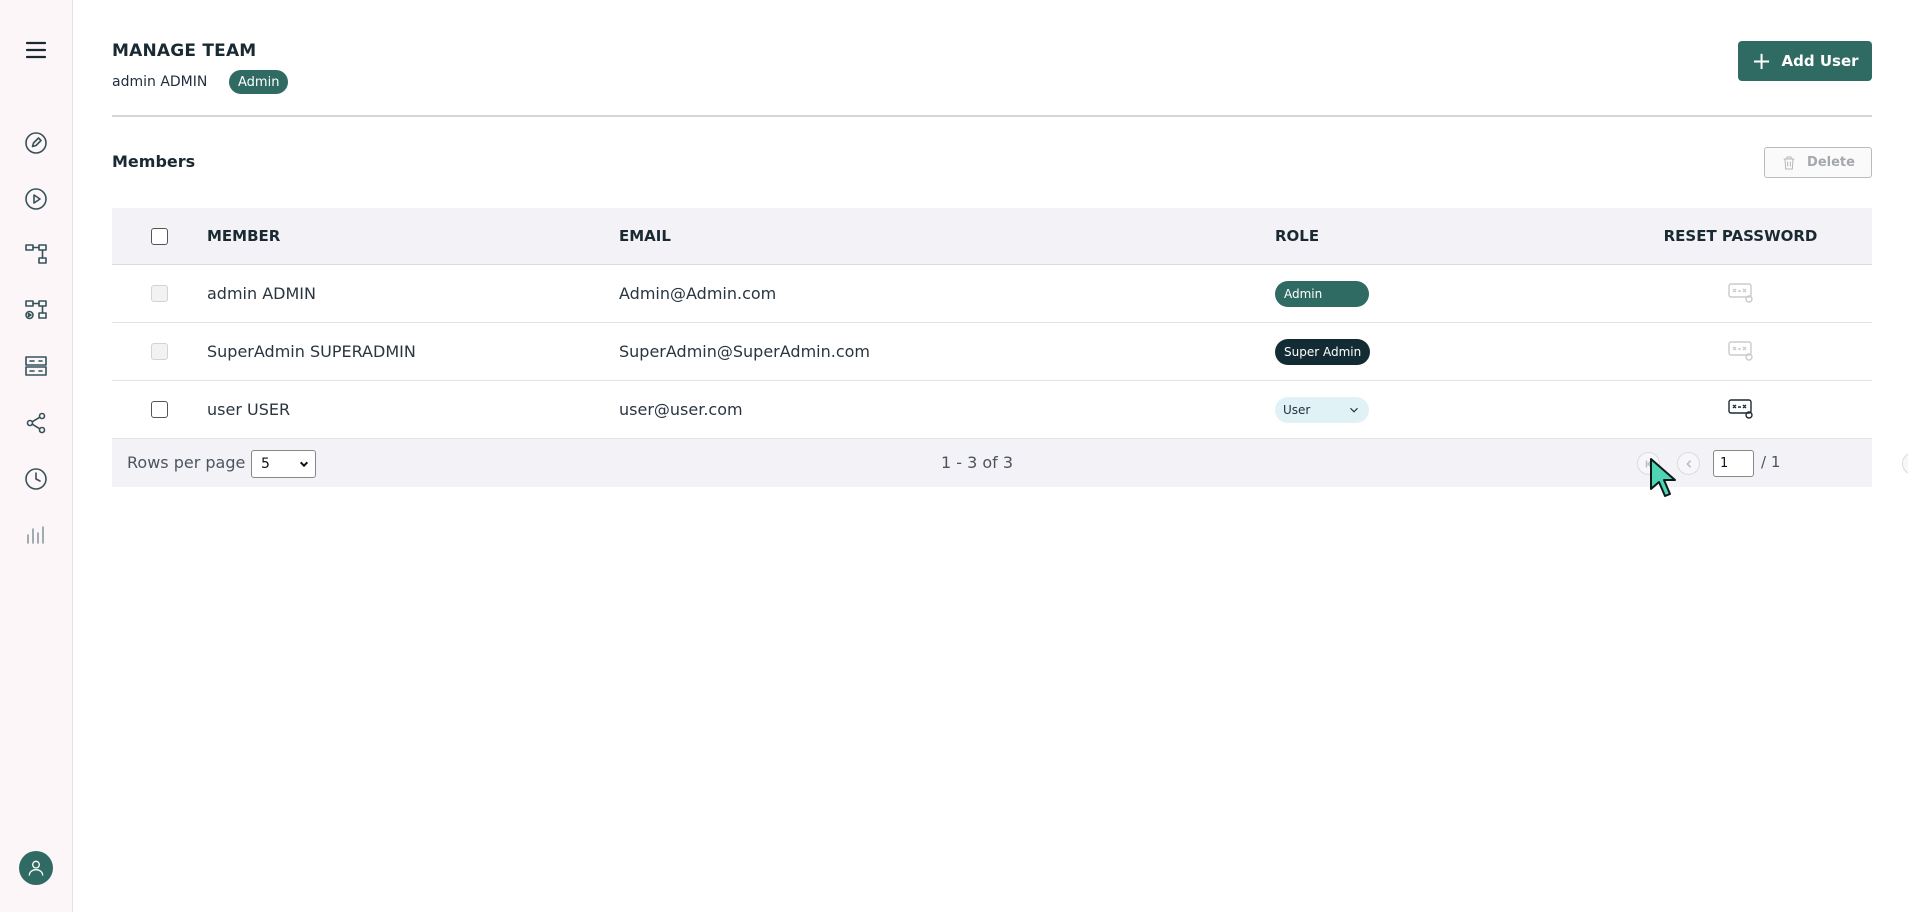  Describe the element at coordinates (1663, 477) in the screenshot. I see `mouse-cursor-icon` at that location.